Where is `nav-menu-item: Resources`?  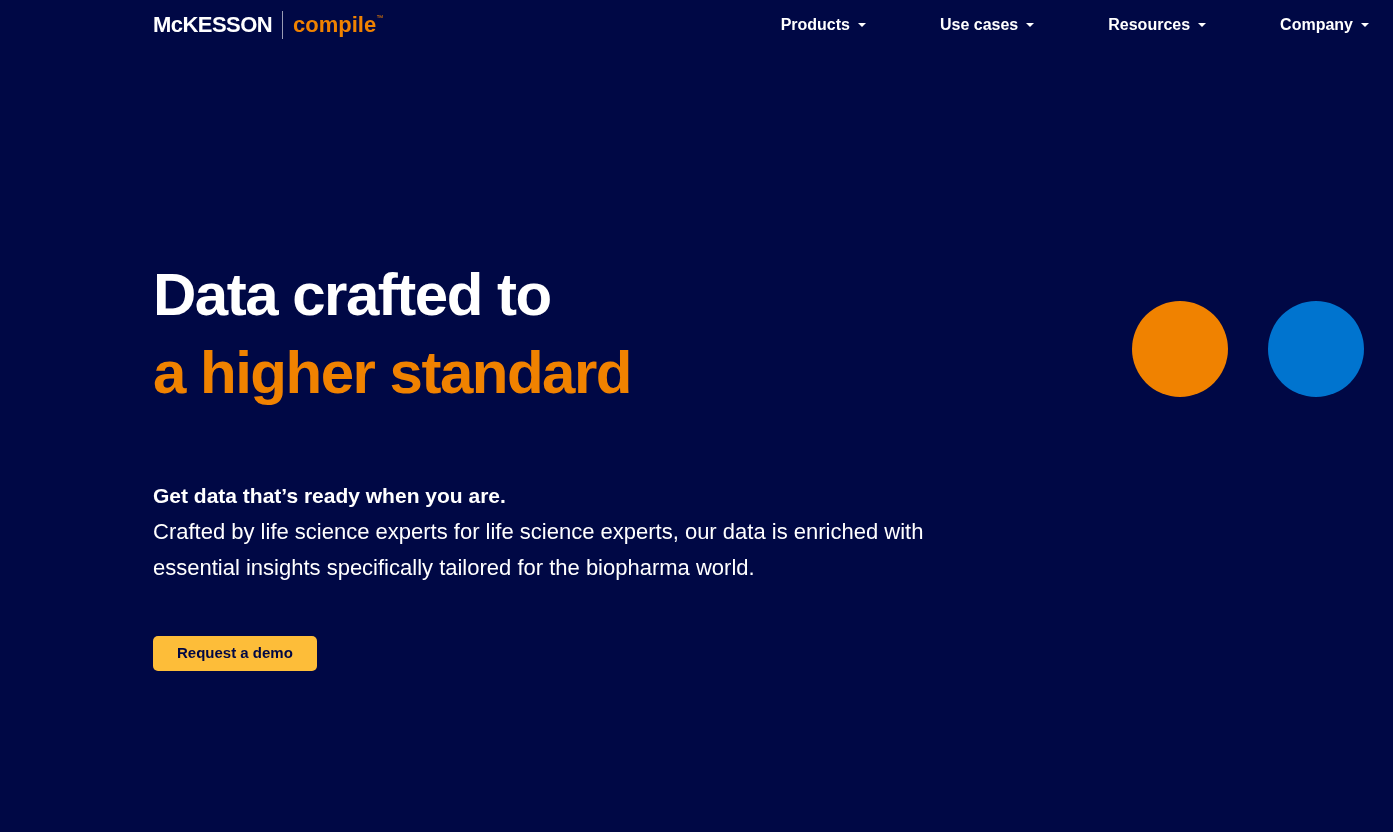
nav-menu-item: Resources is located at coordinates (1157, 25).